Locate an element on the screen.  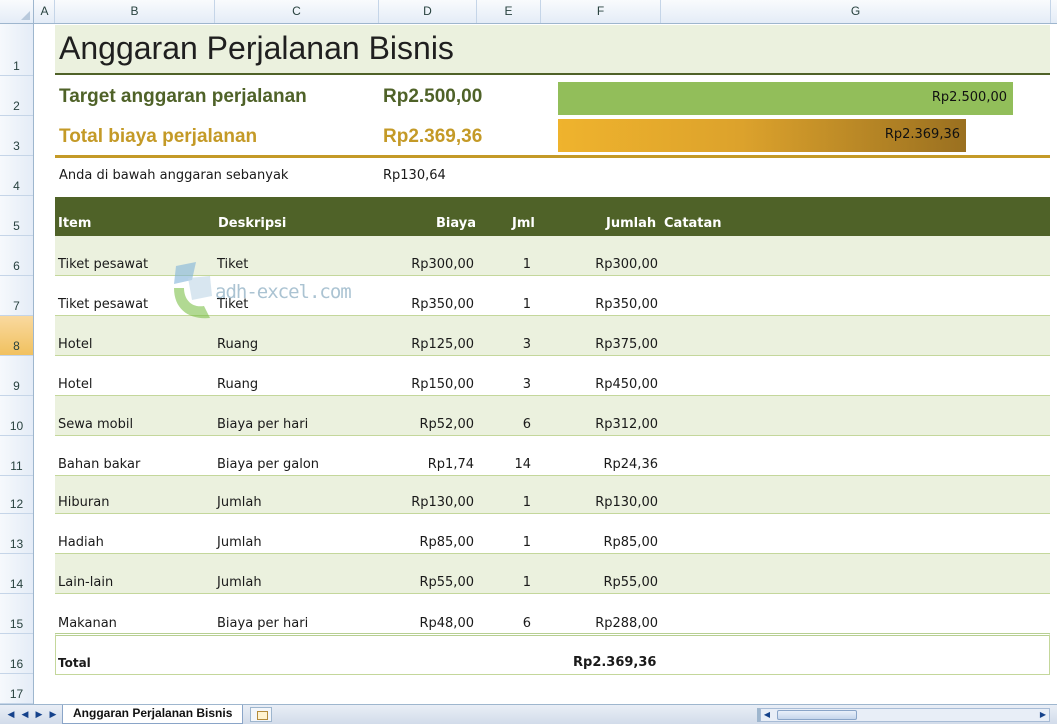
cell-cost: Rp52,00 is located at coordinates (446, 424).